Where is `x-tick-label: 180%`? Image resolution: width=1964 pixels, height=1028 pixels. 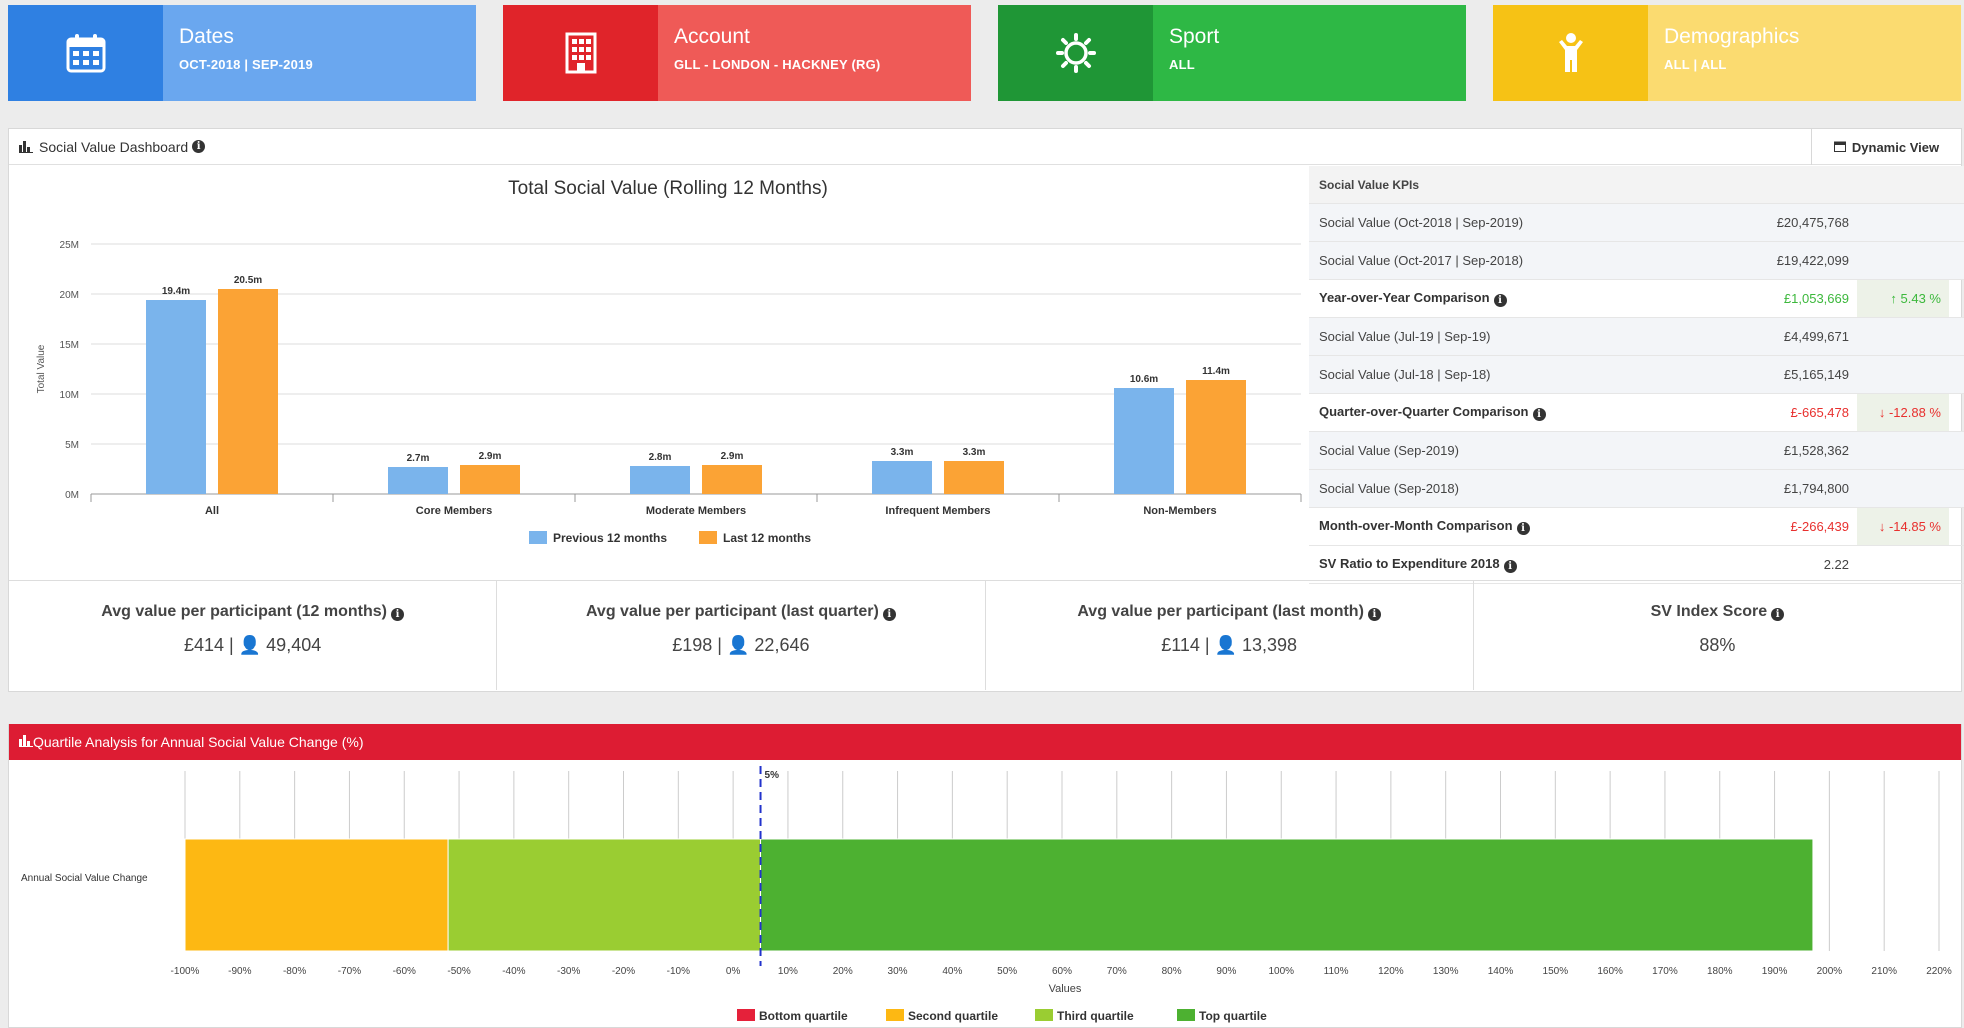 x-tick-label: 180% is located at coordinates (1720, 971).